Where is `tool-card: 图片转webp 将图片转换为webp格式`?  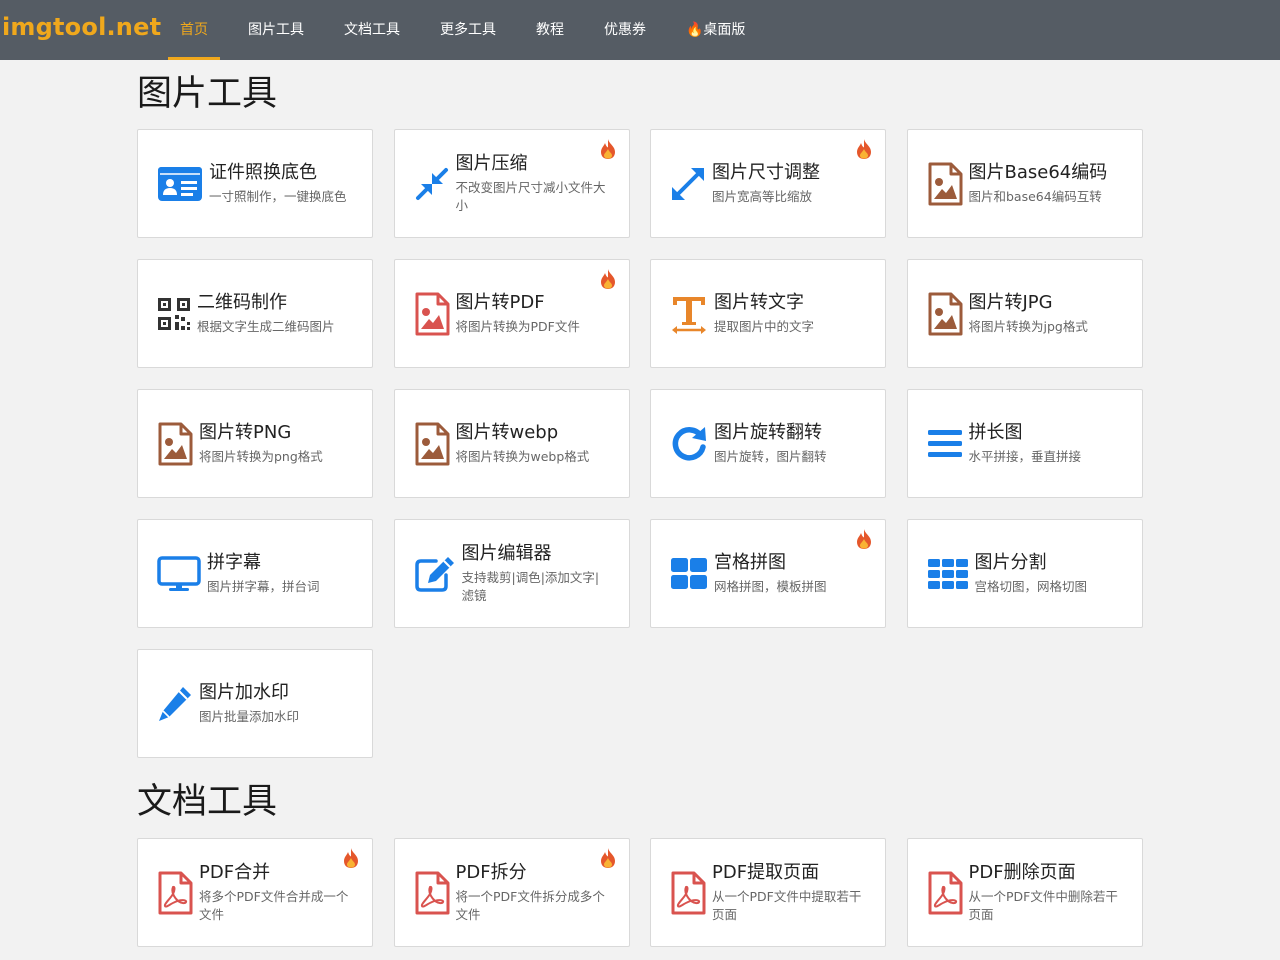
tool-card: 图片转webp 将图片转换为webp格式 is located at coordinates (511, 443).